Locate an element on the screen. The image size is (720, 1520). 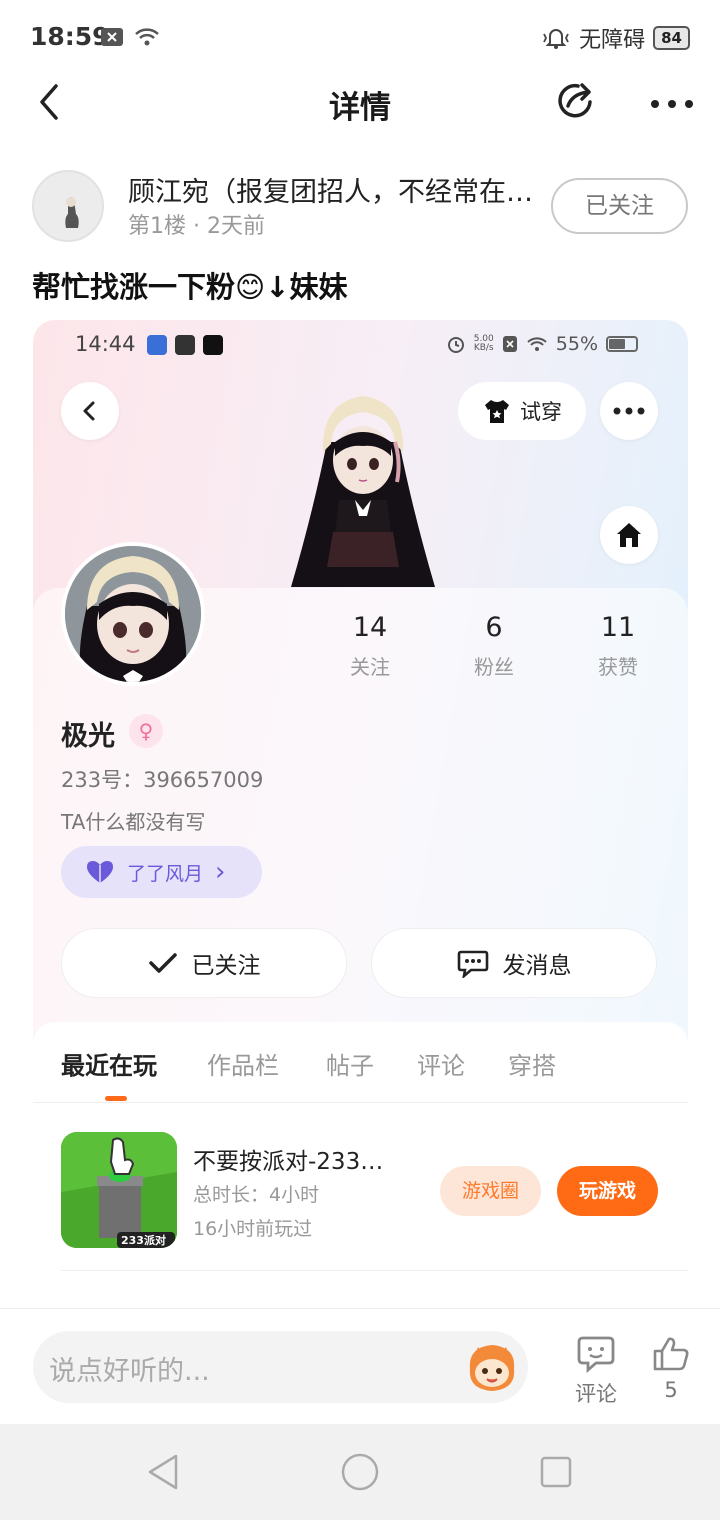
status-time: 18:59 is located at coordinates (70, 36).